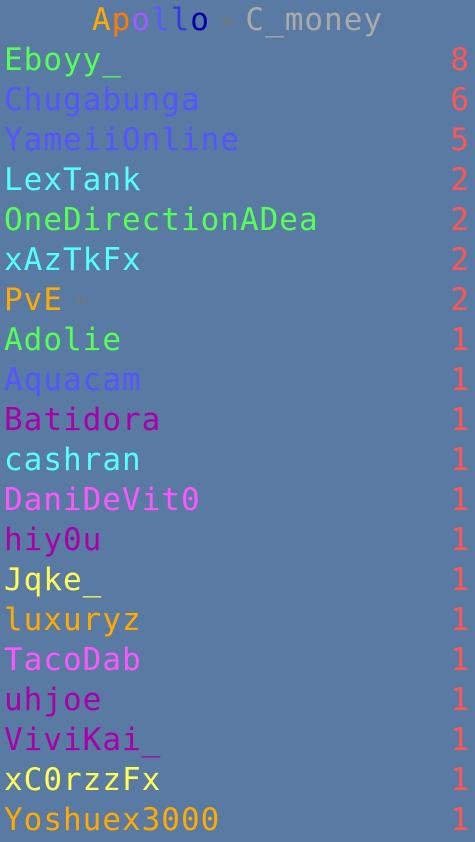 This screenshot has height=842, width=475. I want to click on player-entry: PvE », so click(46, 300).